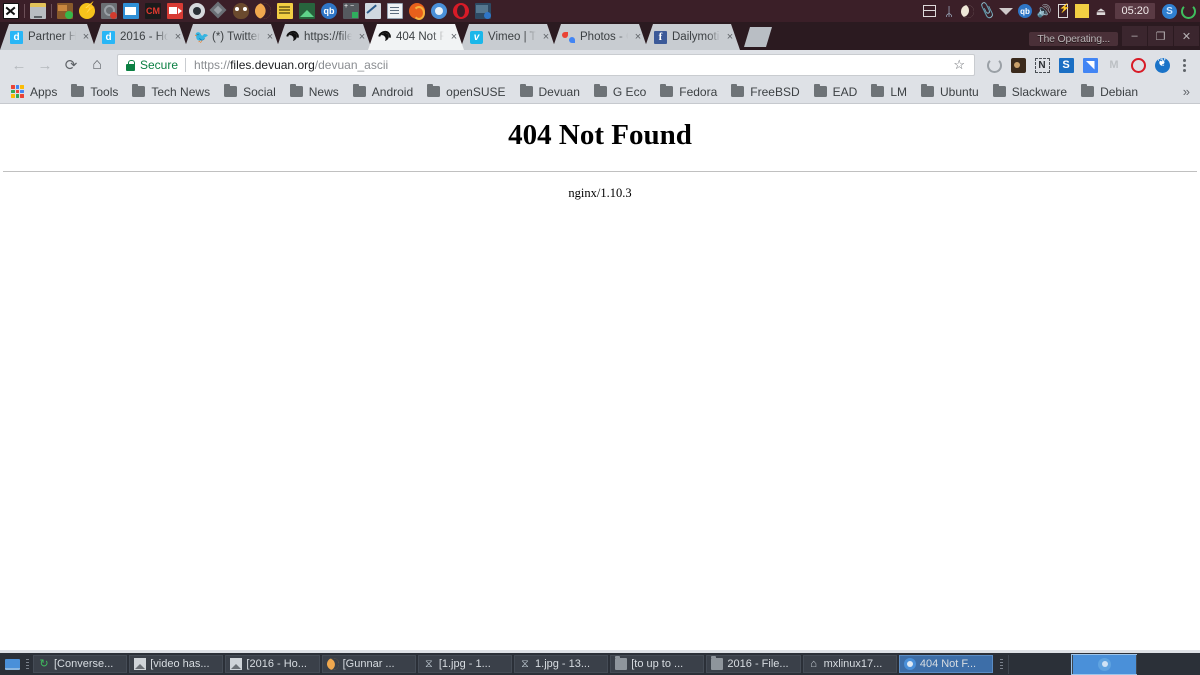 The height and width of the screenshot is (675, 1200). What do you see at coordinates (439, 11) in the screenshot?
I see `launcher-chromium` at bounding box center [439, 11].